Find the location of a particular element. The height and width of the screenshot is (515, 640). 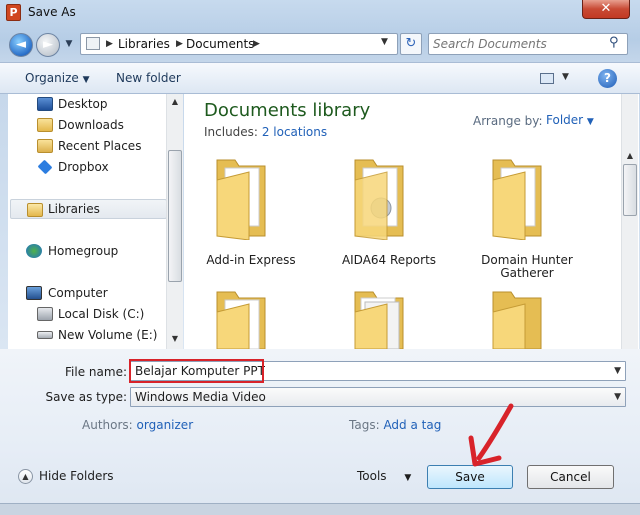

tags-row: Tags: Add a tag is located at coordinates (395, 425).